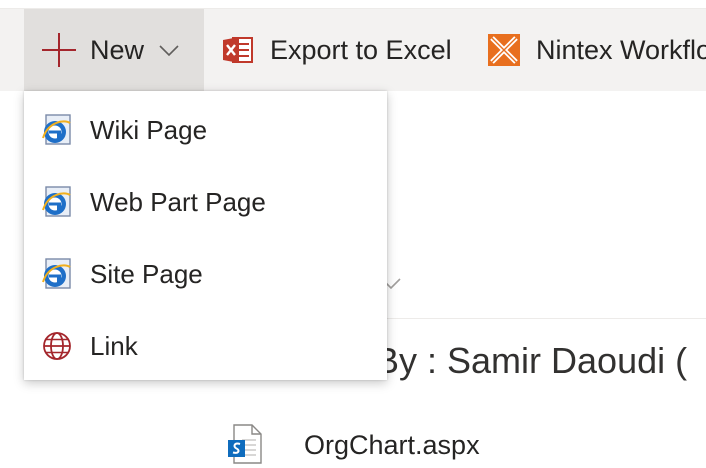 The width and height of the screenshot is (706, 468). What do you see at coordinates (353, 4) in the screenshot?
I see `top-border` at bounding box center [353, 4].